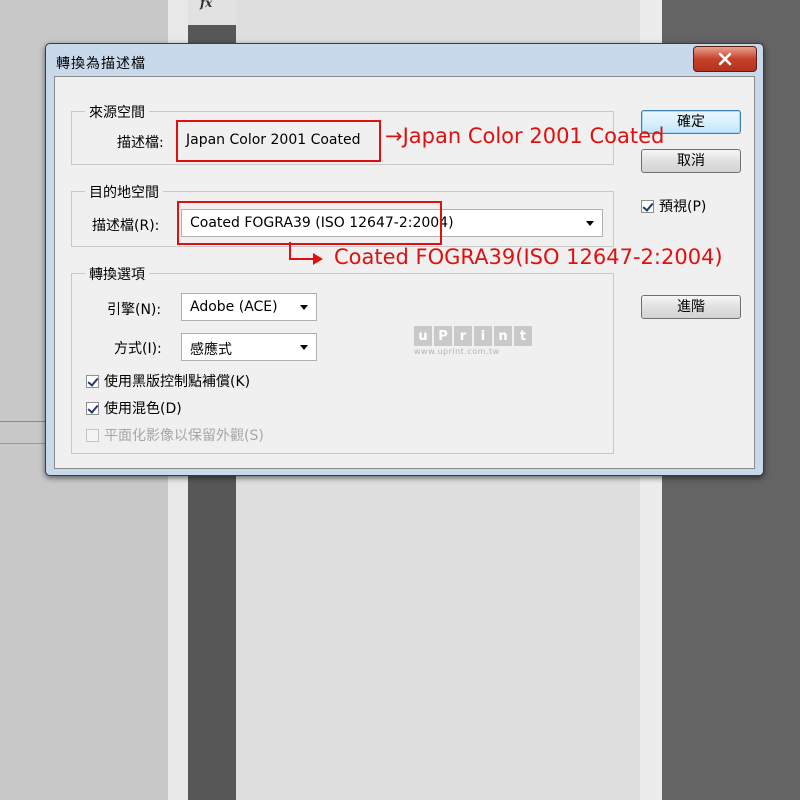  What do you see at coordinates (184, 436) in the screenshot?
I see `flatten-image-label: 平面化影像以保留外觀(S)` at bounding box center [184, 436].